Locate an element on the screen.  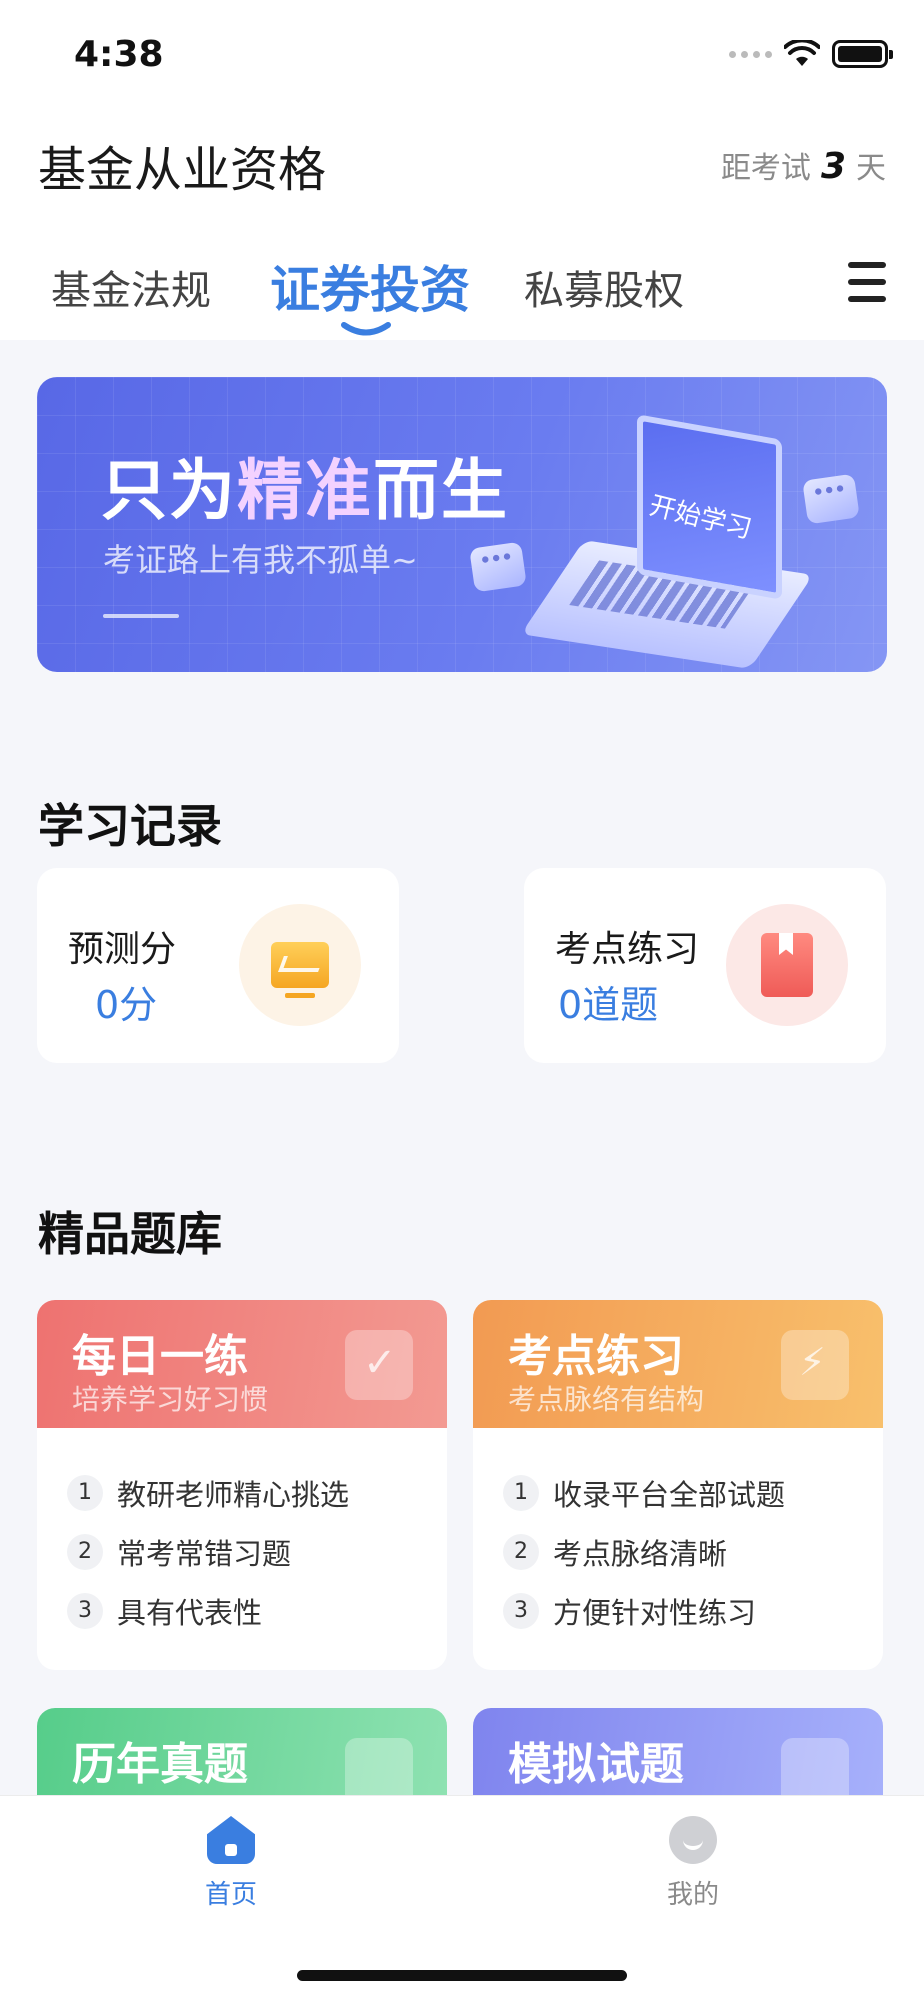
tab-fund-law: 基金法规 is located at coordinates (131, 287).